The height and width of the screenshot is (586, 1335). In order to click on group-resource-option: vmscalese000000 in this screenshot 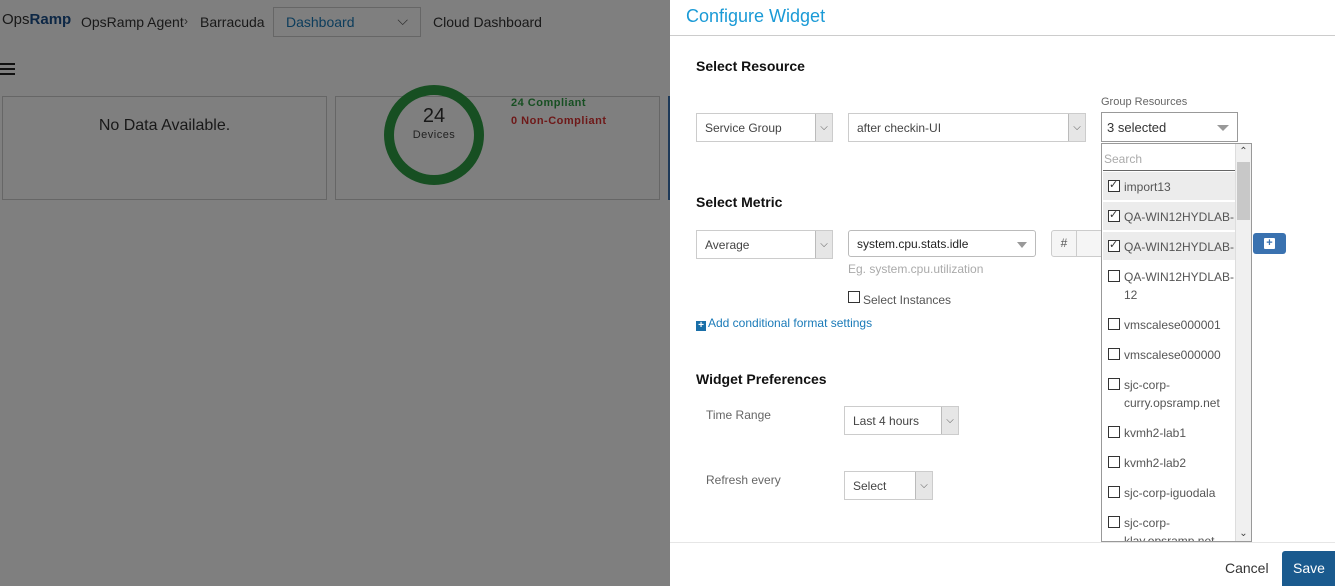, I will do `click(1169, 354)`.